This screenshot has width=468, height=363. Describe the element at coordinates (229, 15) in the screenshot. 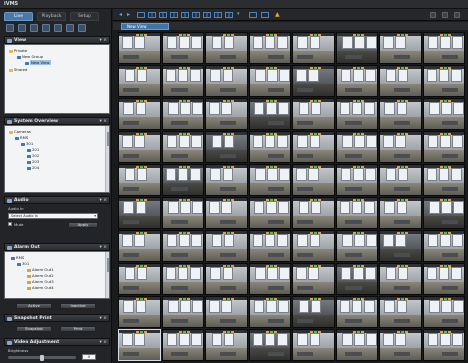

I see `layout-10x10-icon` at that location.